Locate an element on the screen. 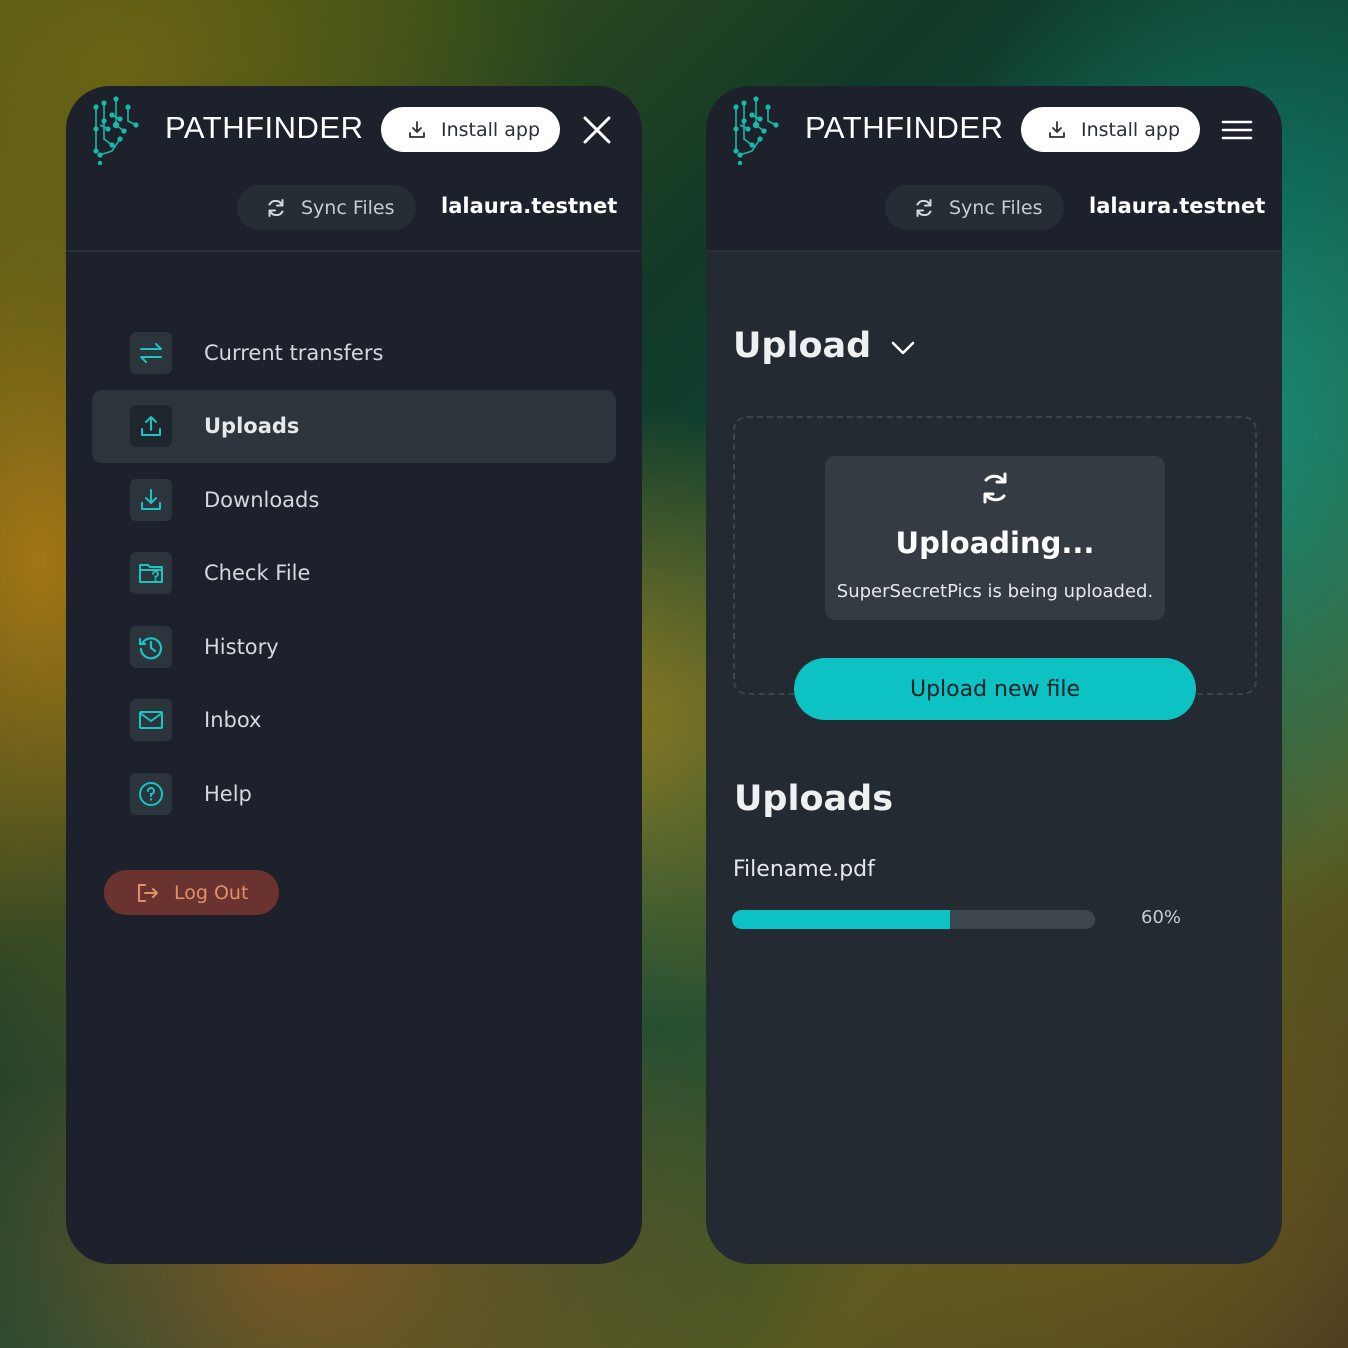 The width and height of the screenshot is (1348, 1348). upload-icon is located at coordinates (151, 426).